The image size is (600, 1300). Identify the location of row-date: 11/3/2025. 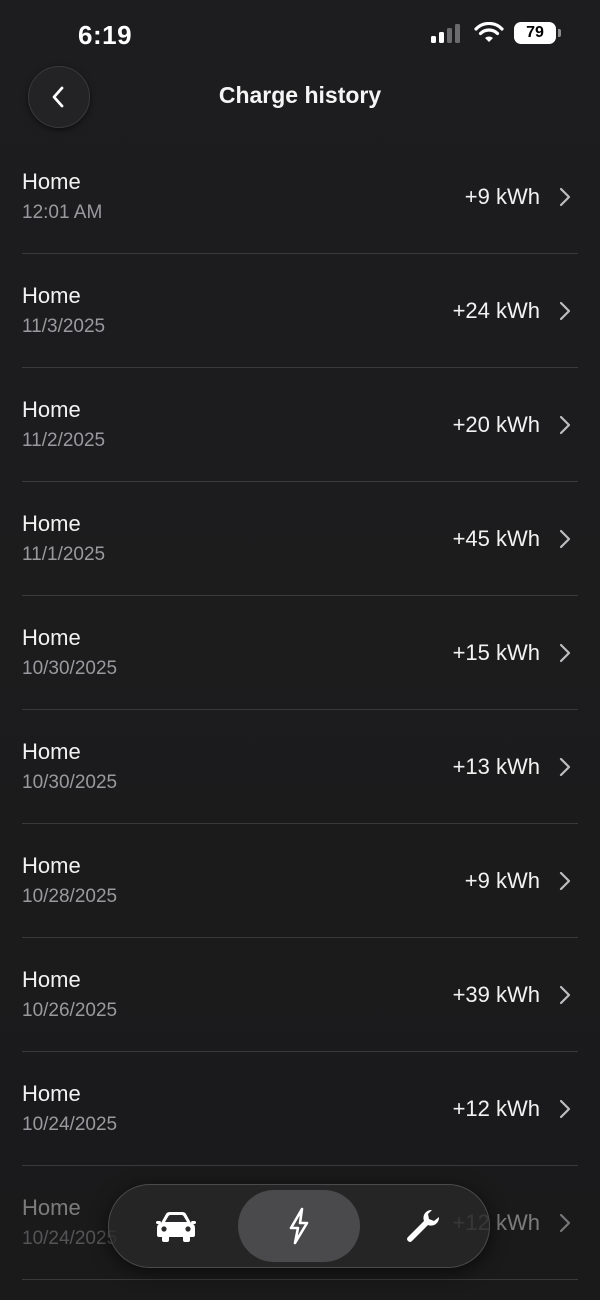
(64, 326).